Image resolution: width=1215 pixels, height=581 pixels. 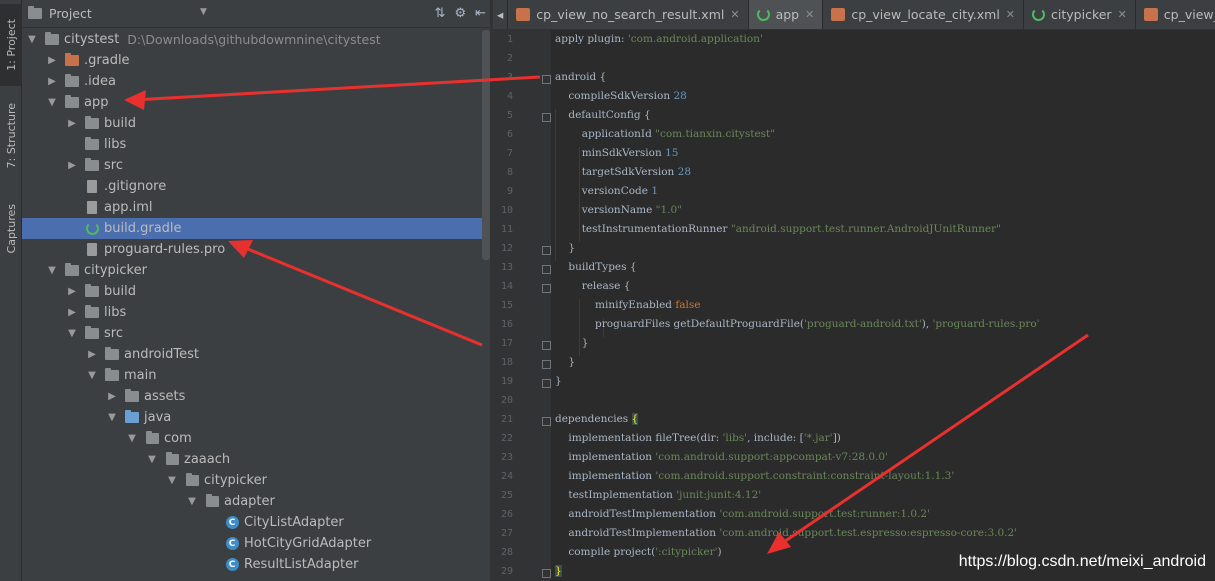 I want to click on tree-item: ▼ adapter, so click(x=256, y=501).